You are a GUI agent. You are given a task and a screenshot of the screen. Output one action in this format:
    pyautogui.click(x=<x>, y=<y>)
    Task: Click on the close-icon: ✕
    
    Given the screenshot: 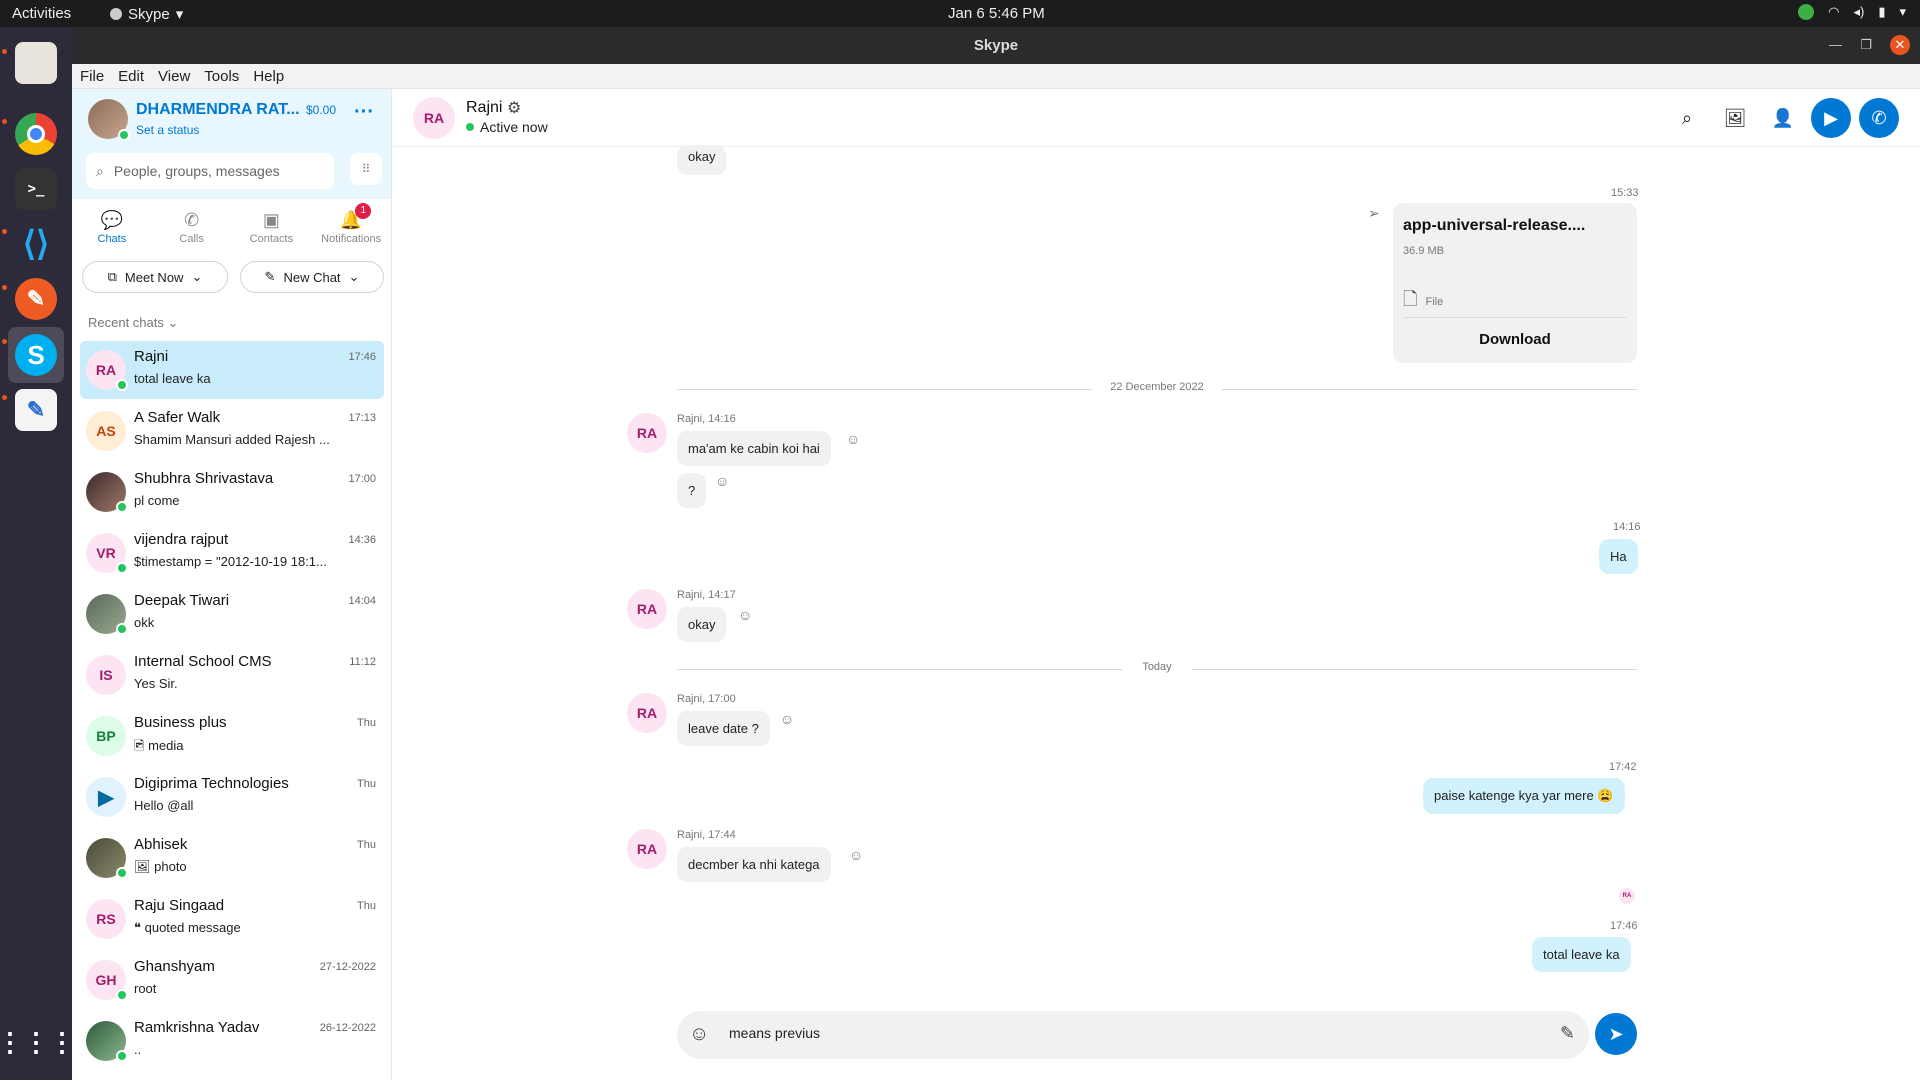 What is the action you would take?
    pyautogui.click(x=1900, y=45)
    